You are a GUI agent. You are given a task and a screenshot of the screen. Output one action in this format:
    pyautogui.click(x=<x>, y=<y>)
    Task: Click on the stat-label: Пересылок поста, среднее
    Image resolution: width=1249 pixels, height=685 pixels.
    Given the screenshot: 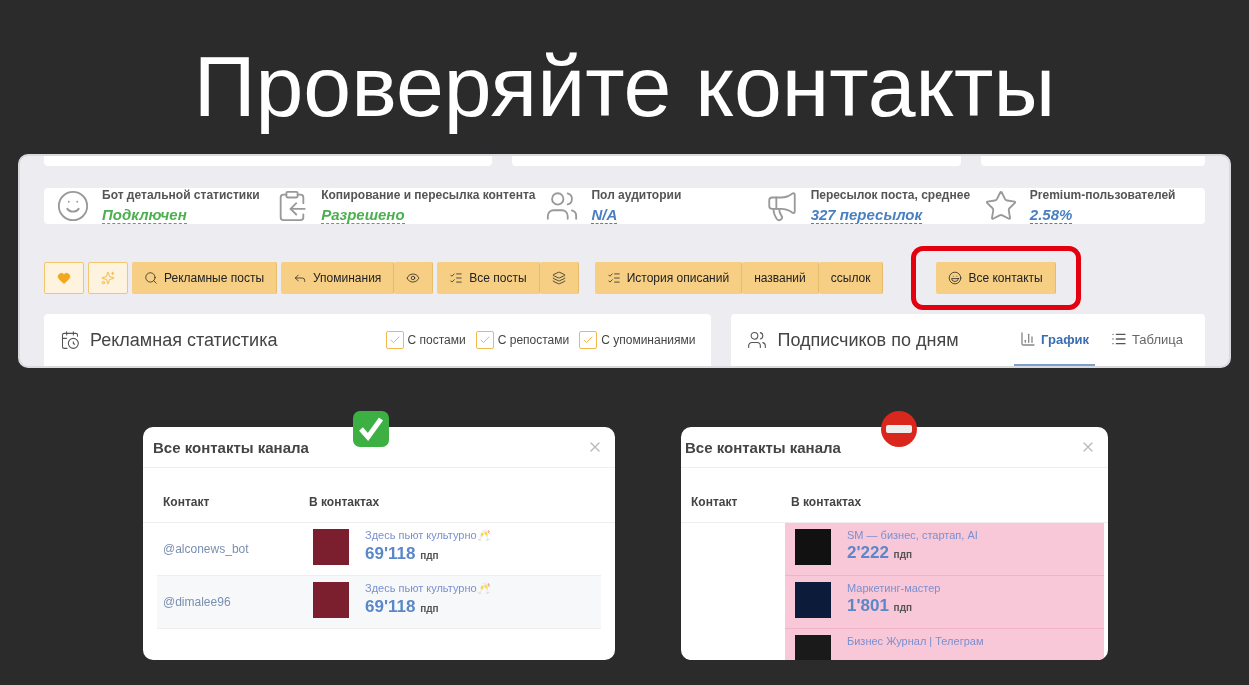 What is the action you would take?
    pyautogui.click(x=890, y=194)
    